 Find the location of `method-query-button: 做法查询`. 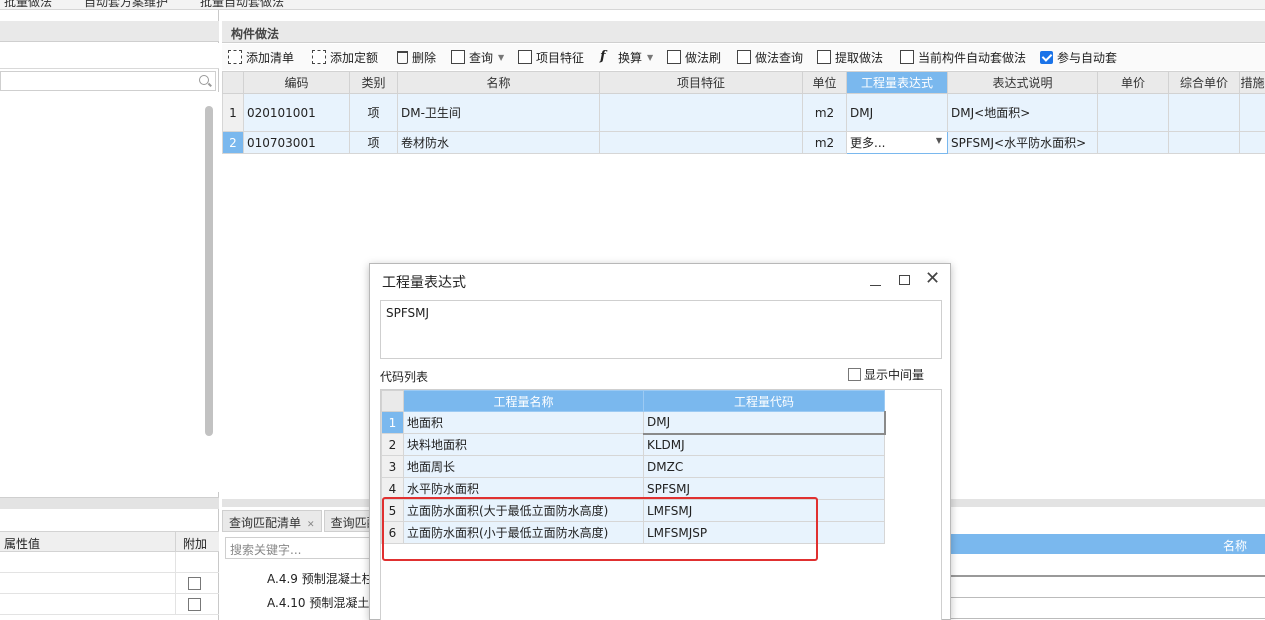

method-query-button: 做法查询 is located at coordinates (770, 57).